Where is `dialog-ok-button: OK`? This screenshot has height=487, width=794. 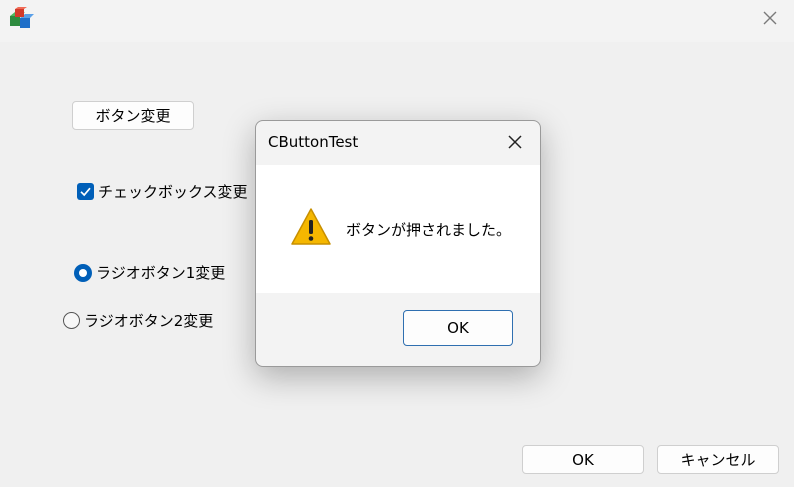
dialog-ok-button: OK is located at coordinates (458, 328).